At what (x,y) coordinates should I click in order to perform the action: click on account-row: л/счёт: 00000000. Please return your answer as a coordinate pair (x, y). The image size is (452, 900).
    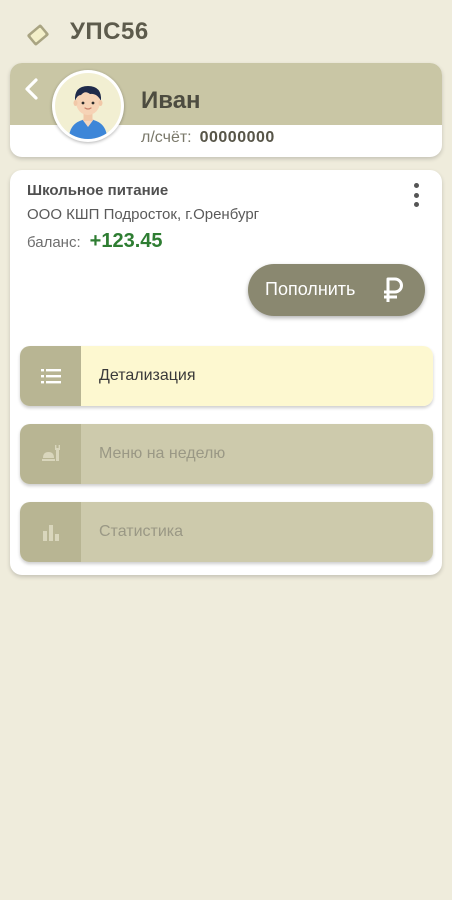
    Looking at the image, I should click on (208, 138).